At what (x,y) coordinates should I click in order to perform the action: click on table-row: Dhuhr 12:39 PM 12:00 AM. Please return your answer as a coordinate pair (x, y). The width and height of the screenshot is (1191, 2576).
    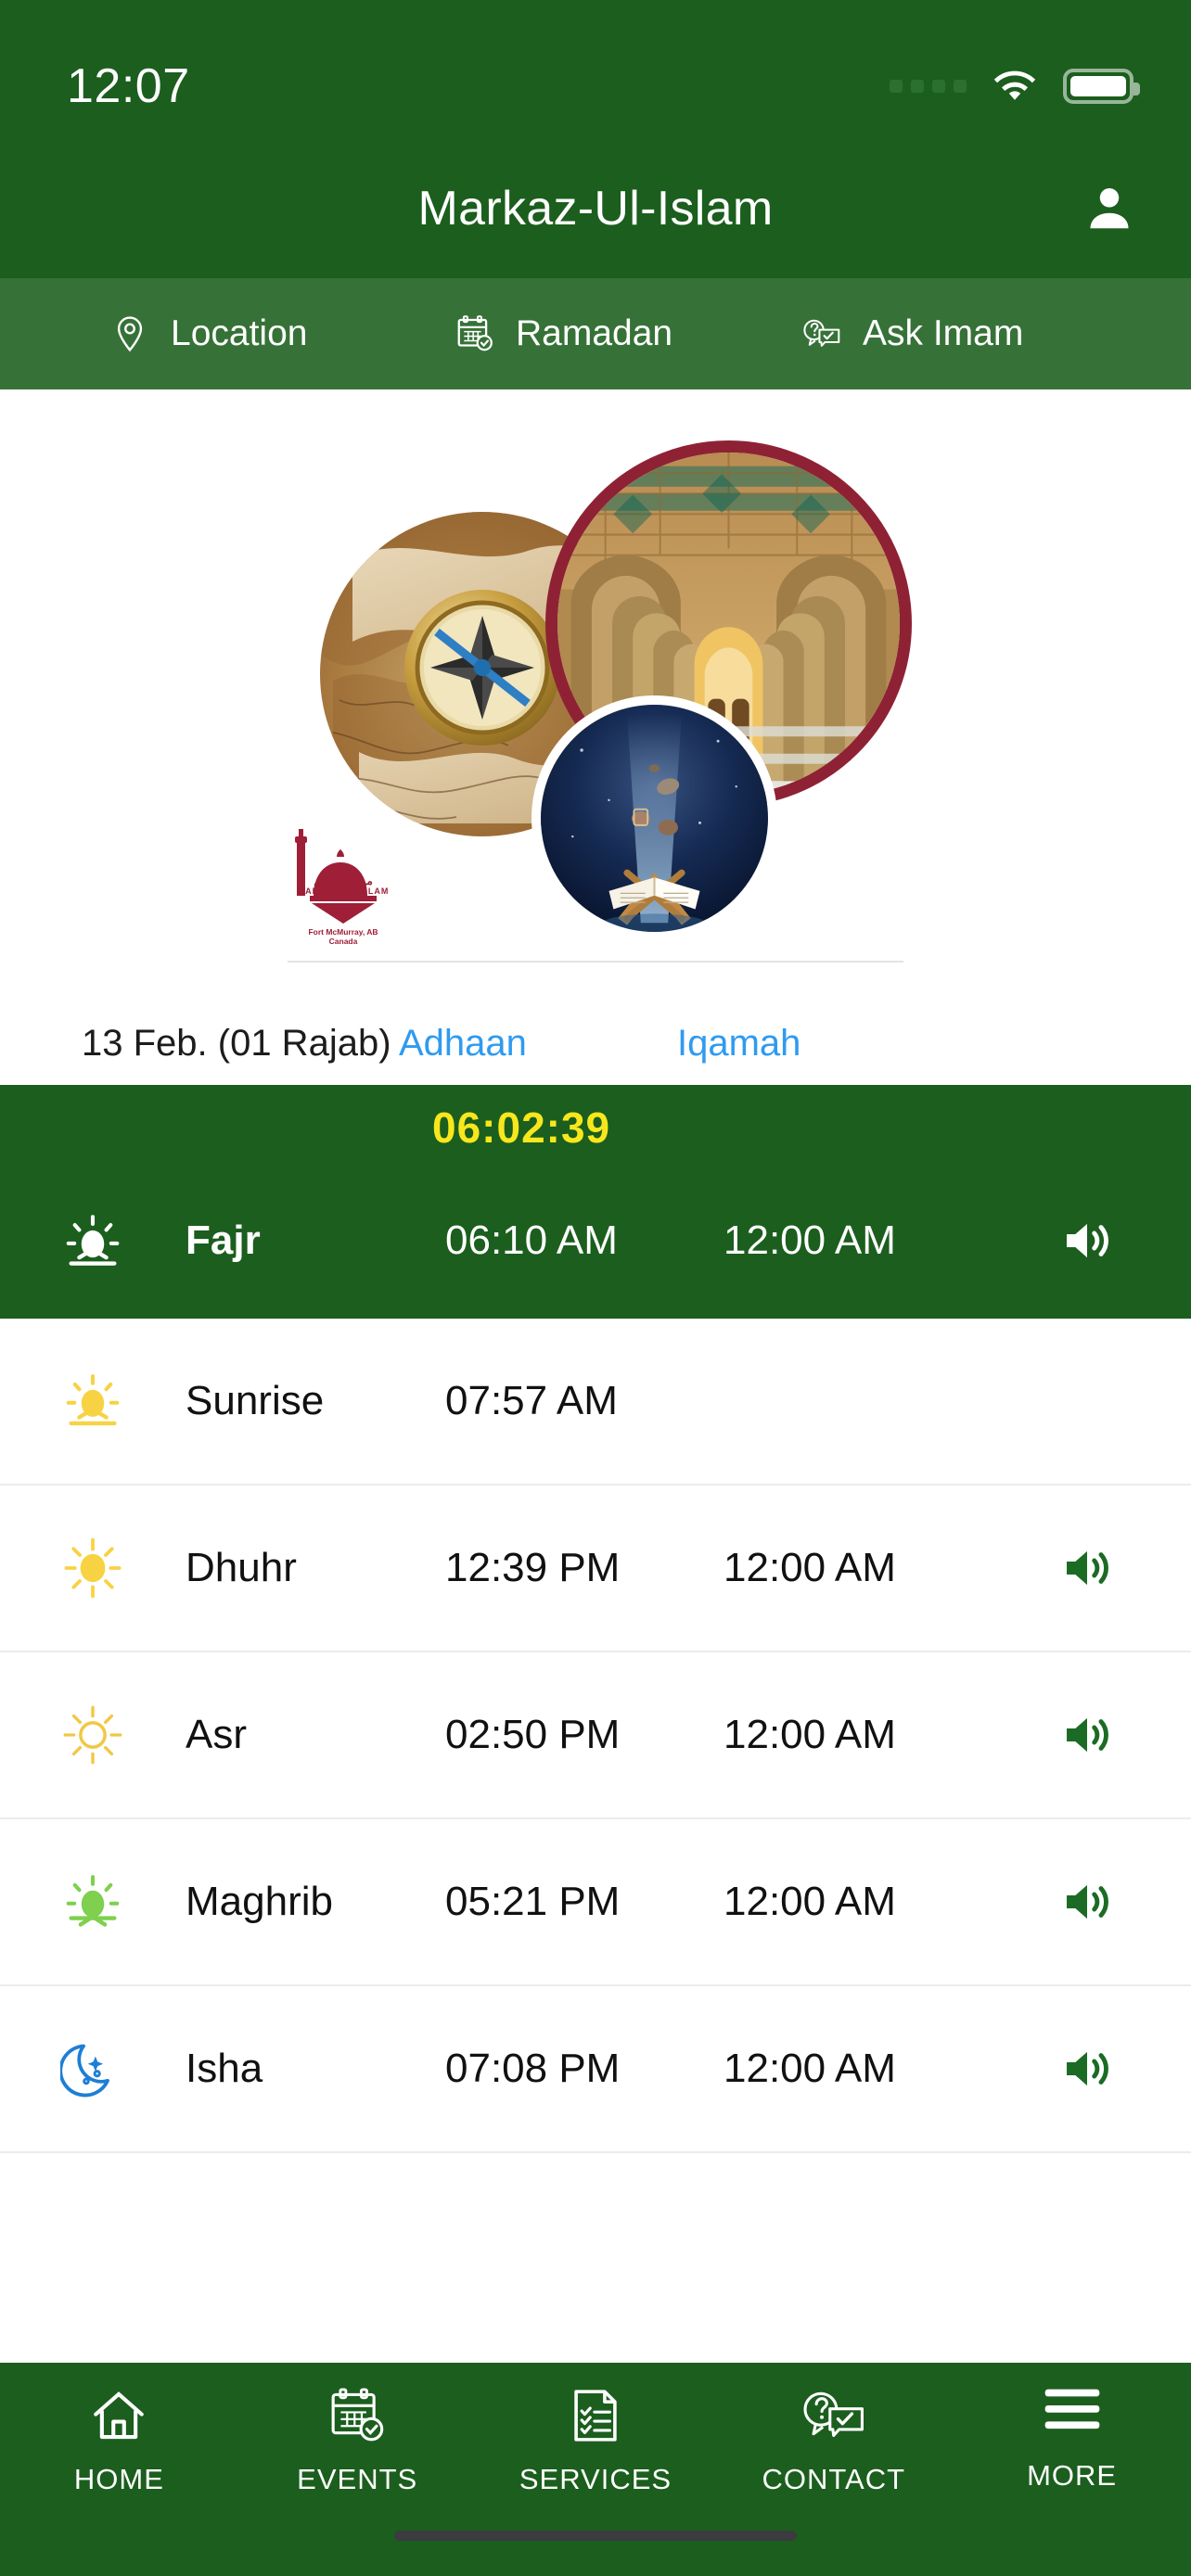
    Looking at the image, I should click on (595, 1569).